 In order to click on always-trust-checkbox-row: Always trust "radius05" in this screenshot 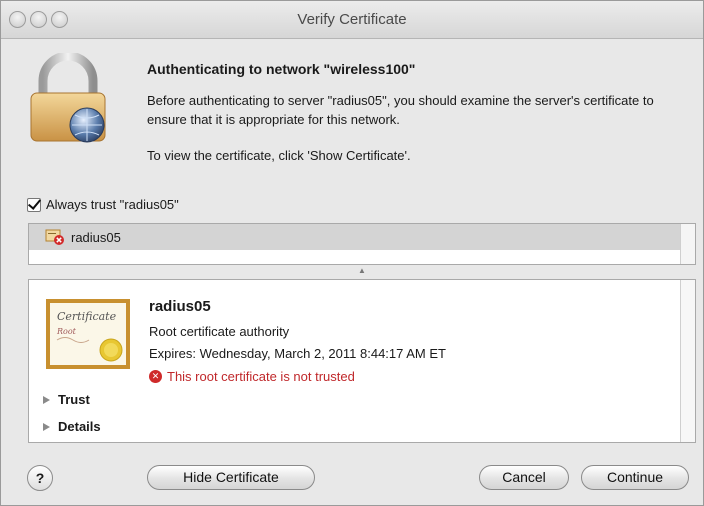, I will do `click(103, 204)`.